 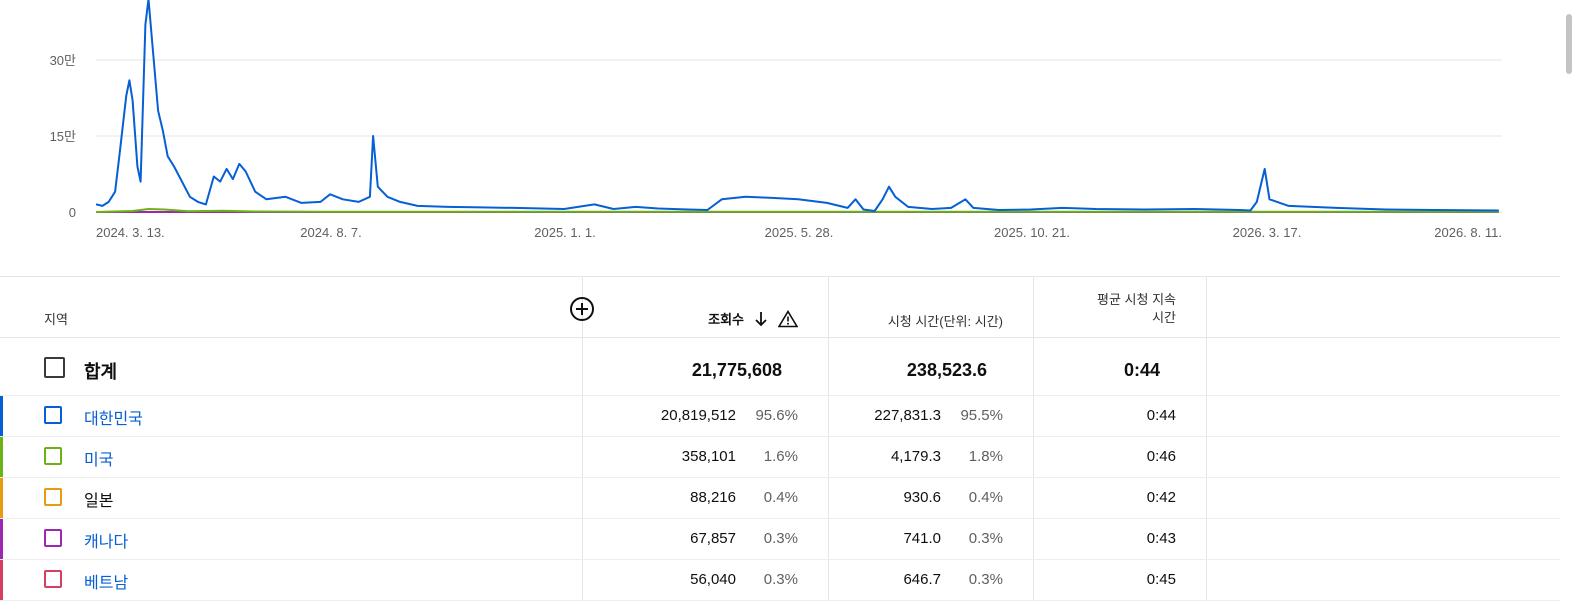 What do you see at coordinates (981, 415) in the screenshot?
I see `watch-time-percent: 95.5%` at bounding box center [981, 415].